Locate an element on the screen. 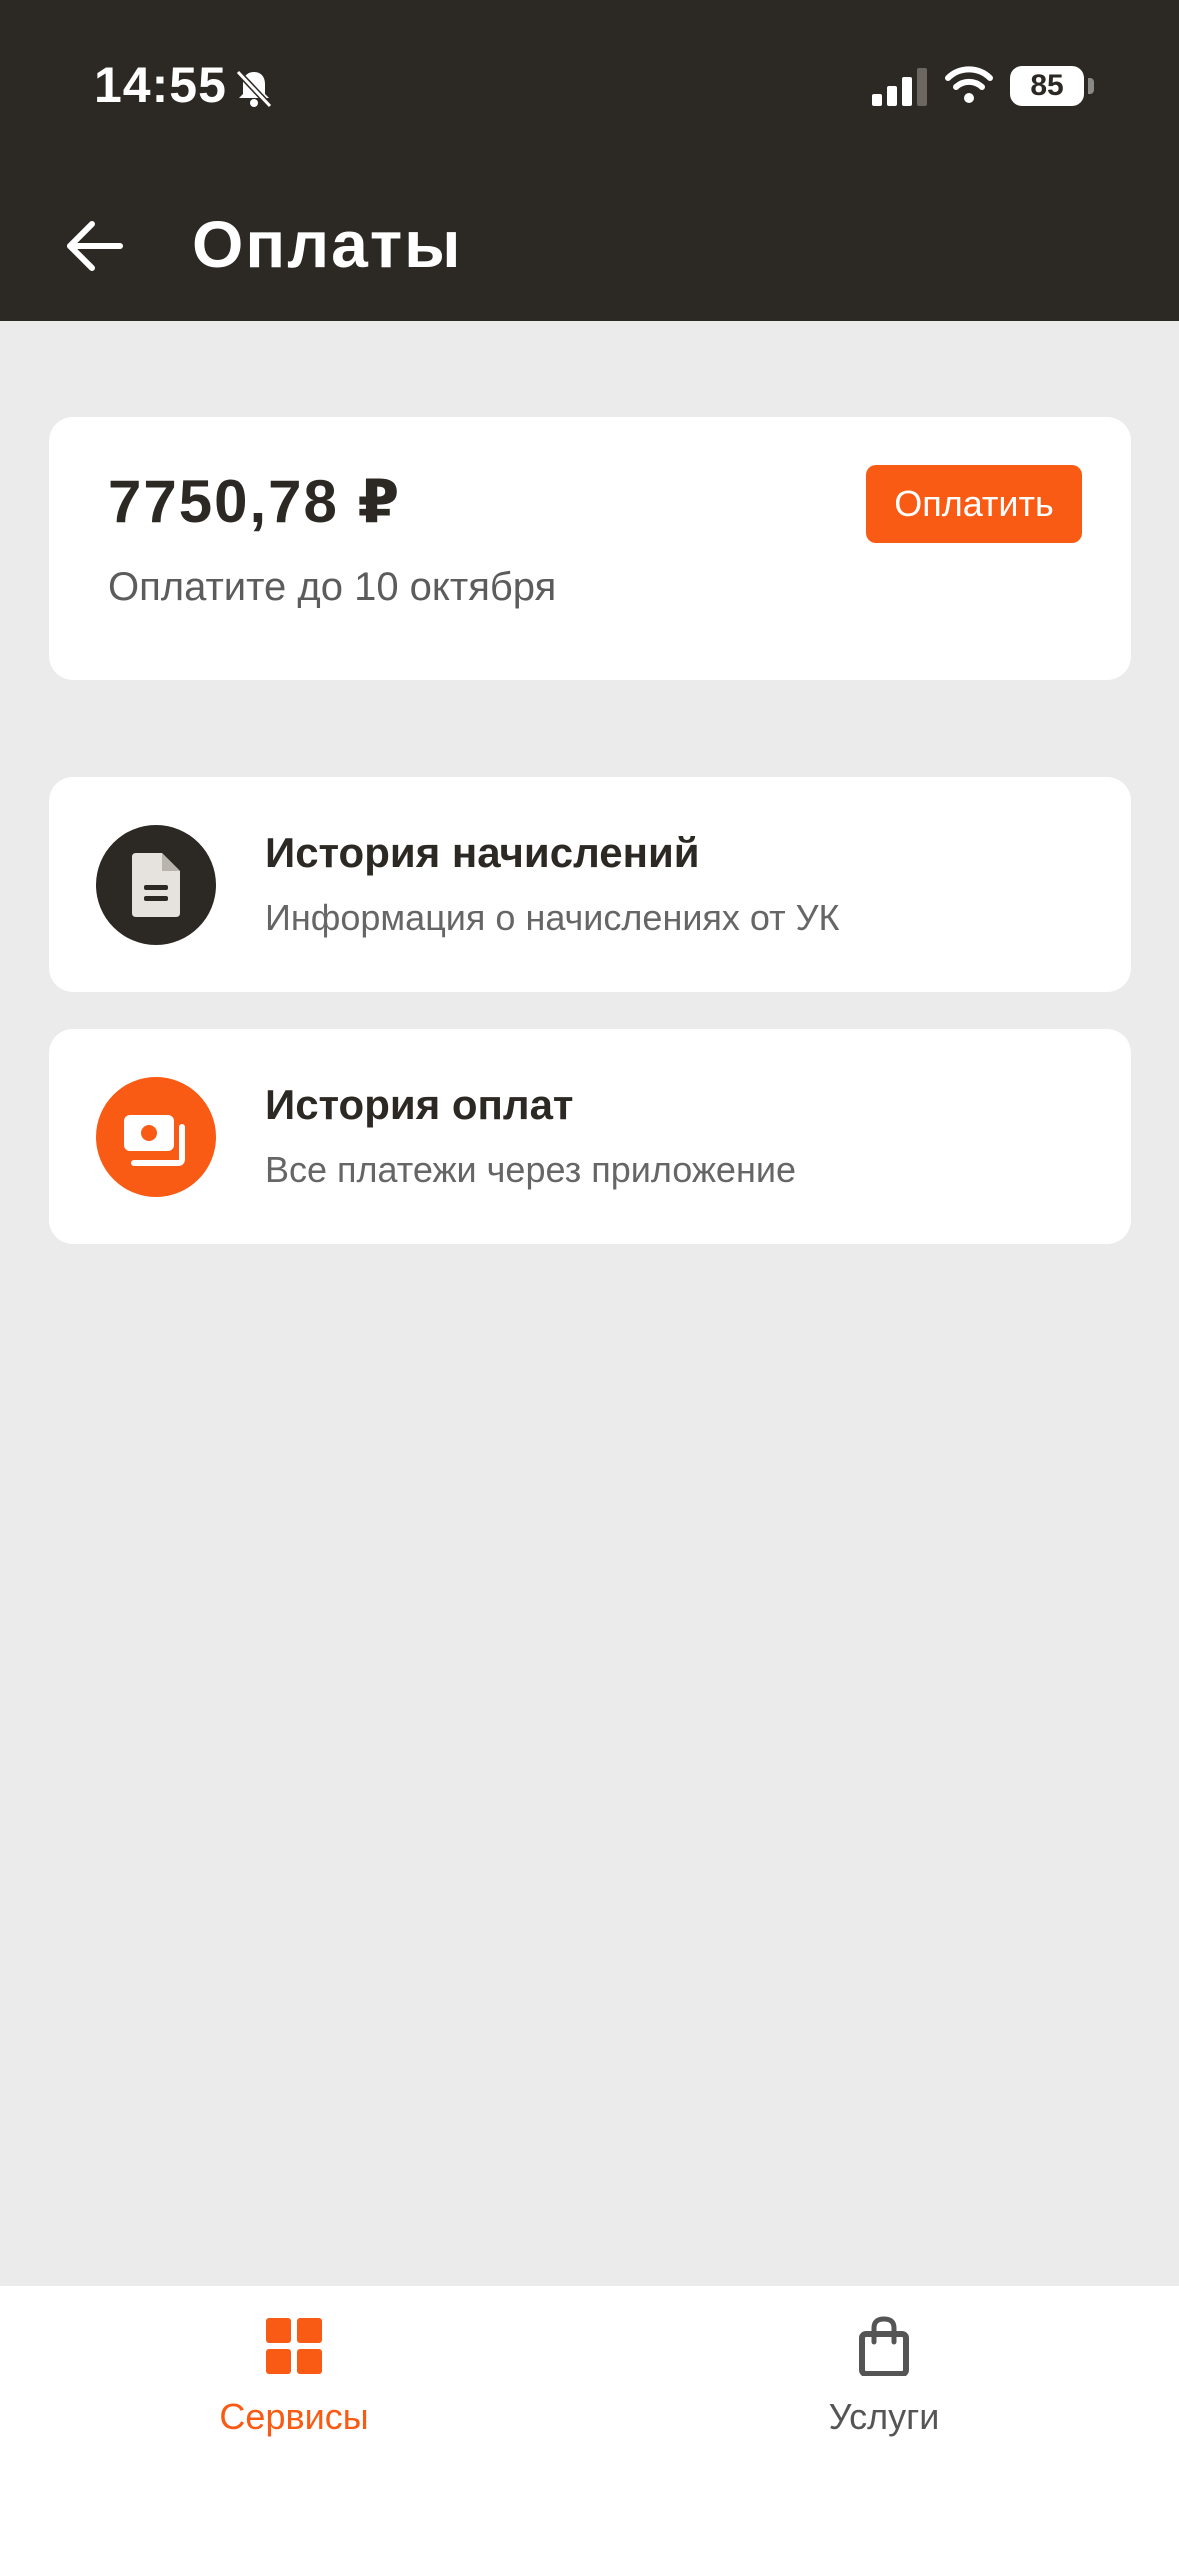 The width and height of the screenshot is (1179, 2556). document-icon is located at coordinates (156, 885).